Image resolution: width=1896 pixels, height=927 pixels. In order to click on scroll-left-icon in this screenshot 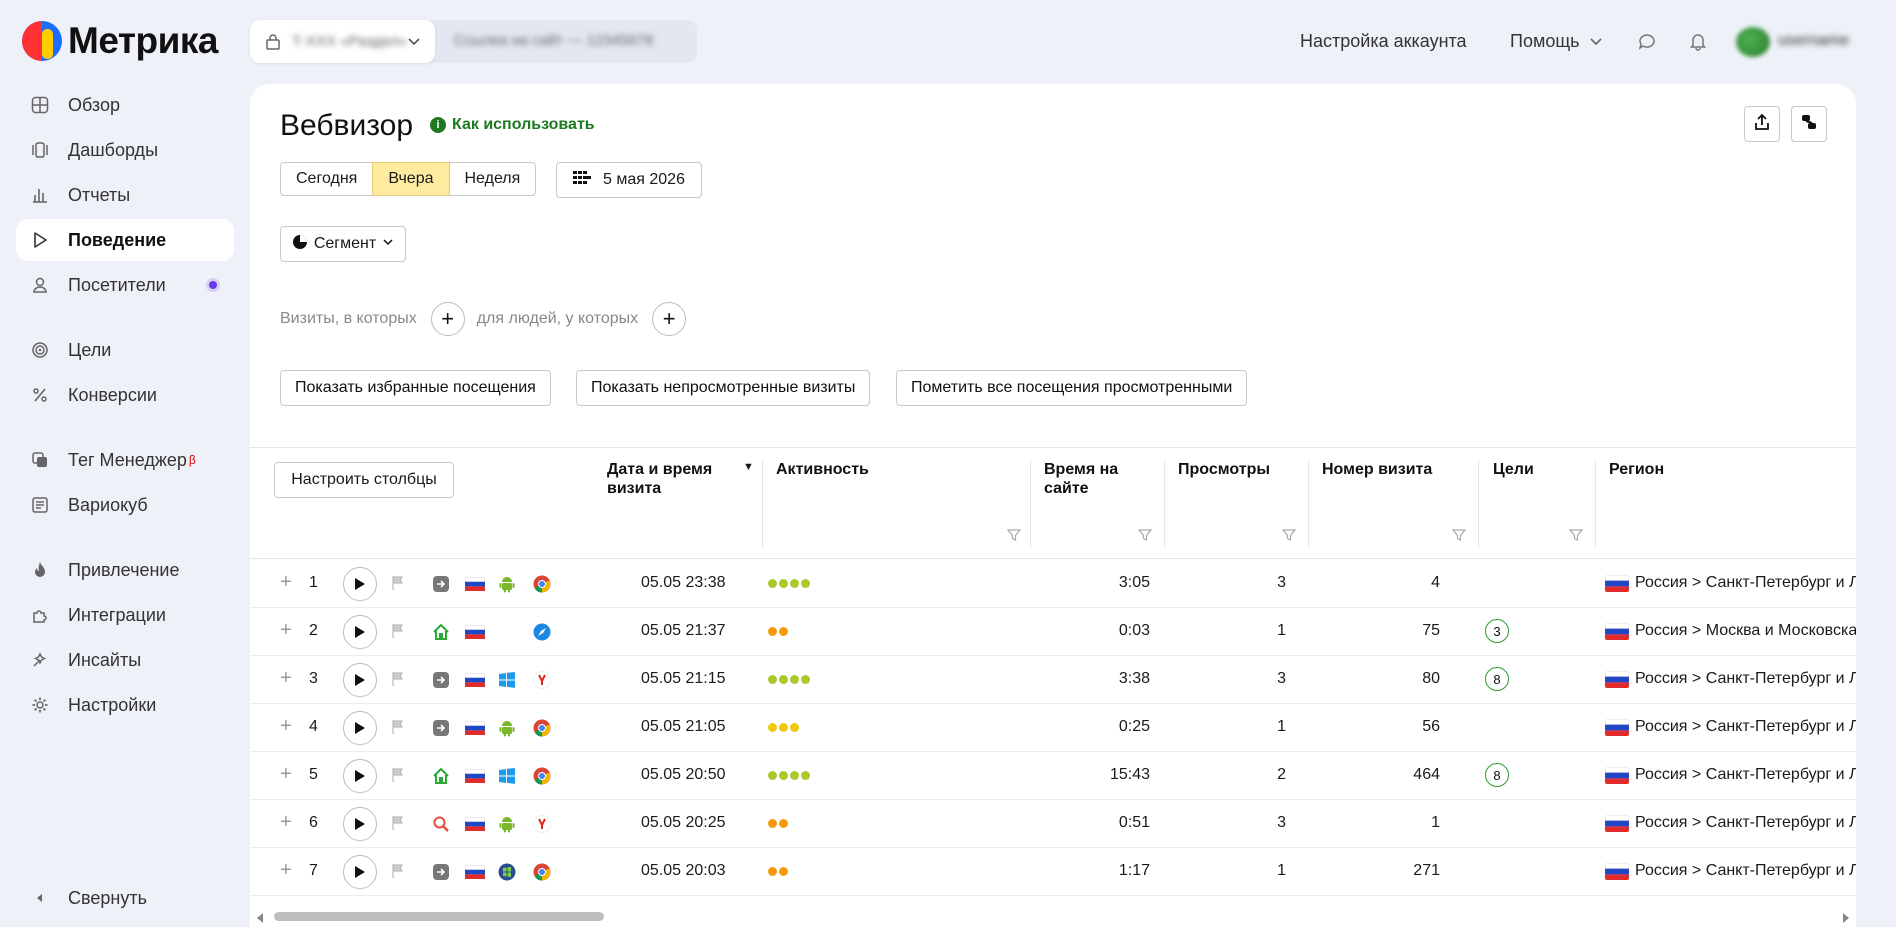, I will do `click(260, 918)`.